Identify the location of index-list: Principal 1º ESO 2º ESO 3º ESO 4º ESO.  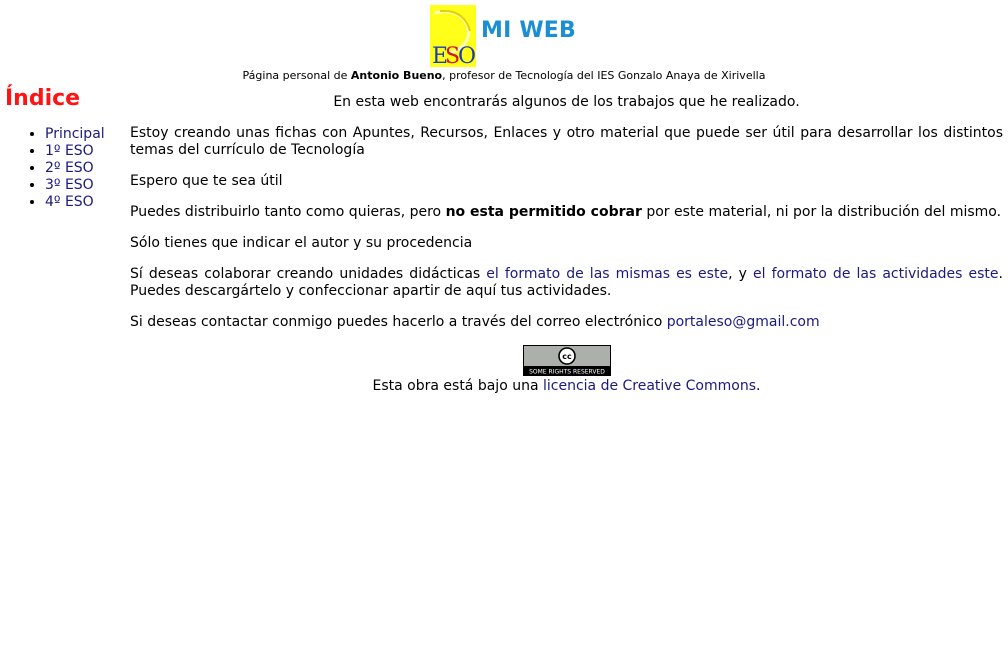
(65, 168).